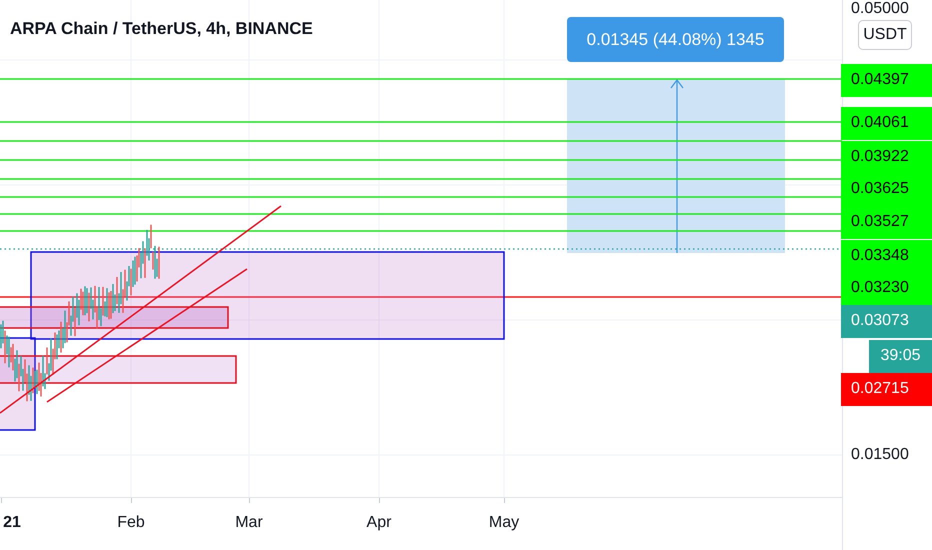  Describe the element at coordinates (249, 523) in the screenshot. I see `time-label: Mar` at that location.